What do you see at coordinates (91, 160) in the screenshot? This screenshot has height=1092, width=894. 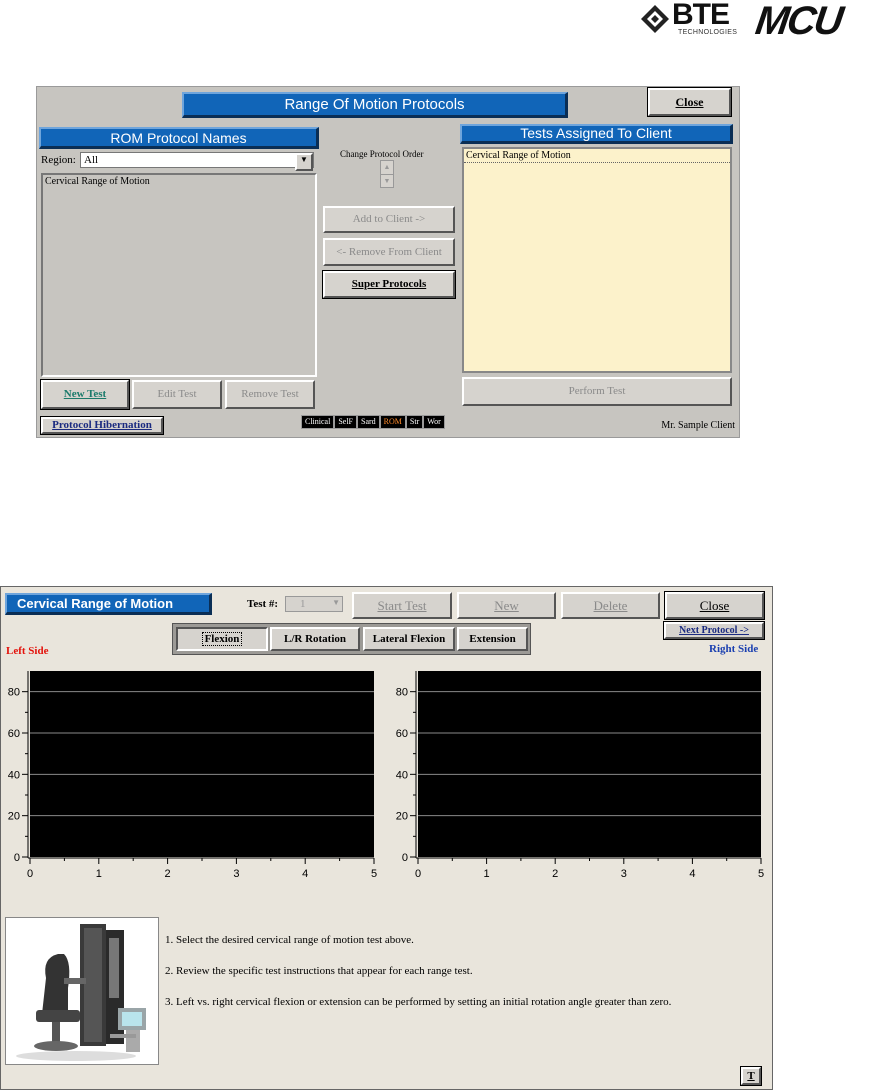 I see `region-select-value: All` at bounding box center [91, 160].